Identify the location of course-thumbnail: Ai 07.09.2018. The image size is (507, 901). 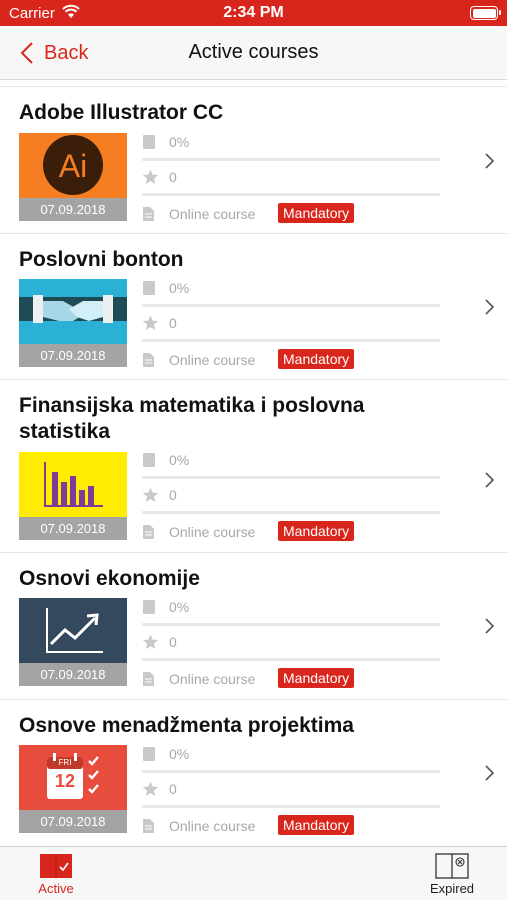
(73, 177).